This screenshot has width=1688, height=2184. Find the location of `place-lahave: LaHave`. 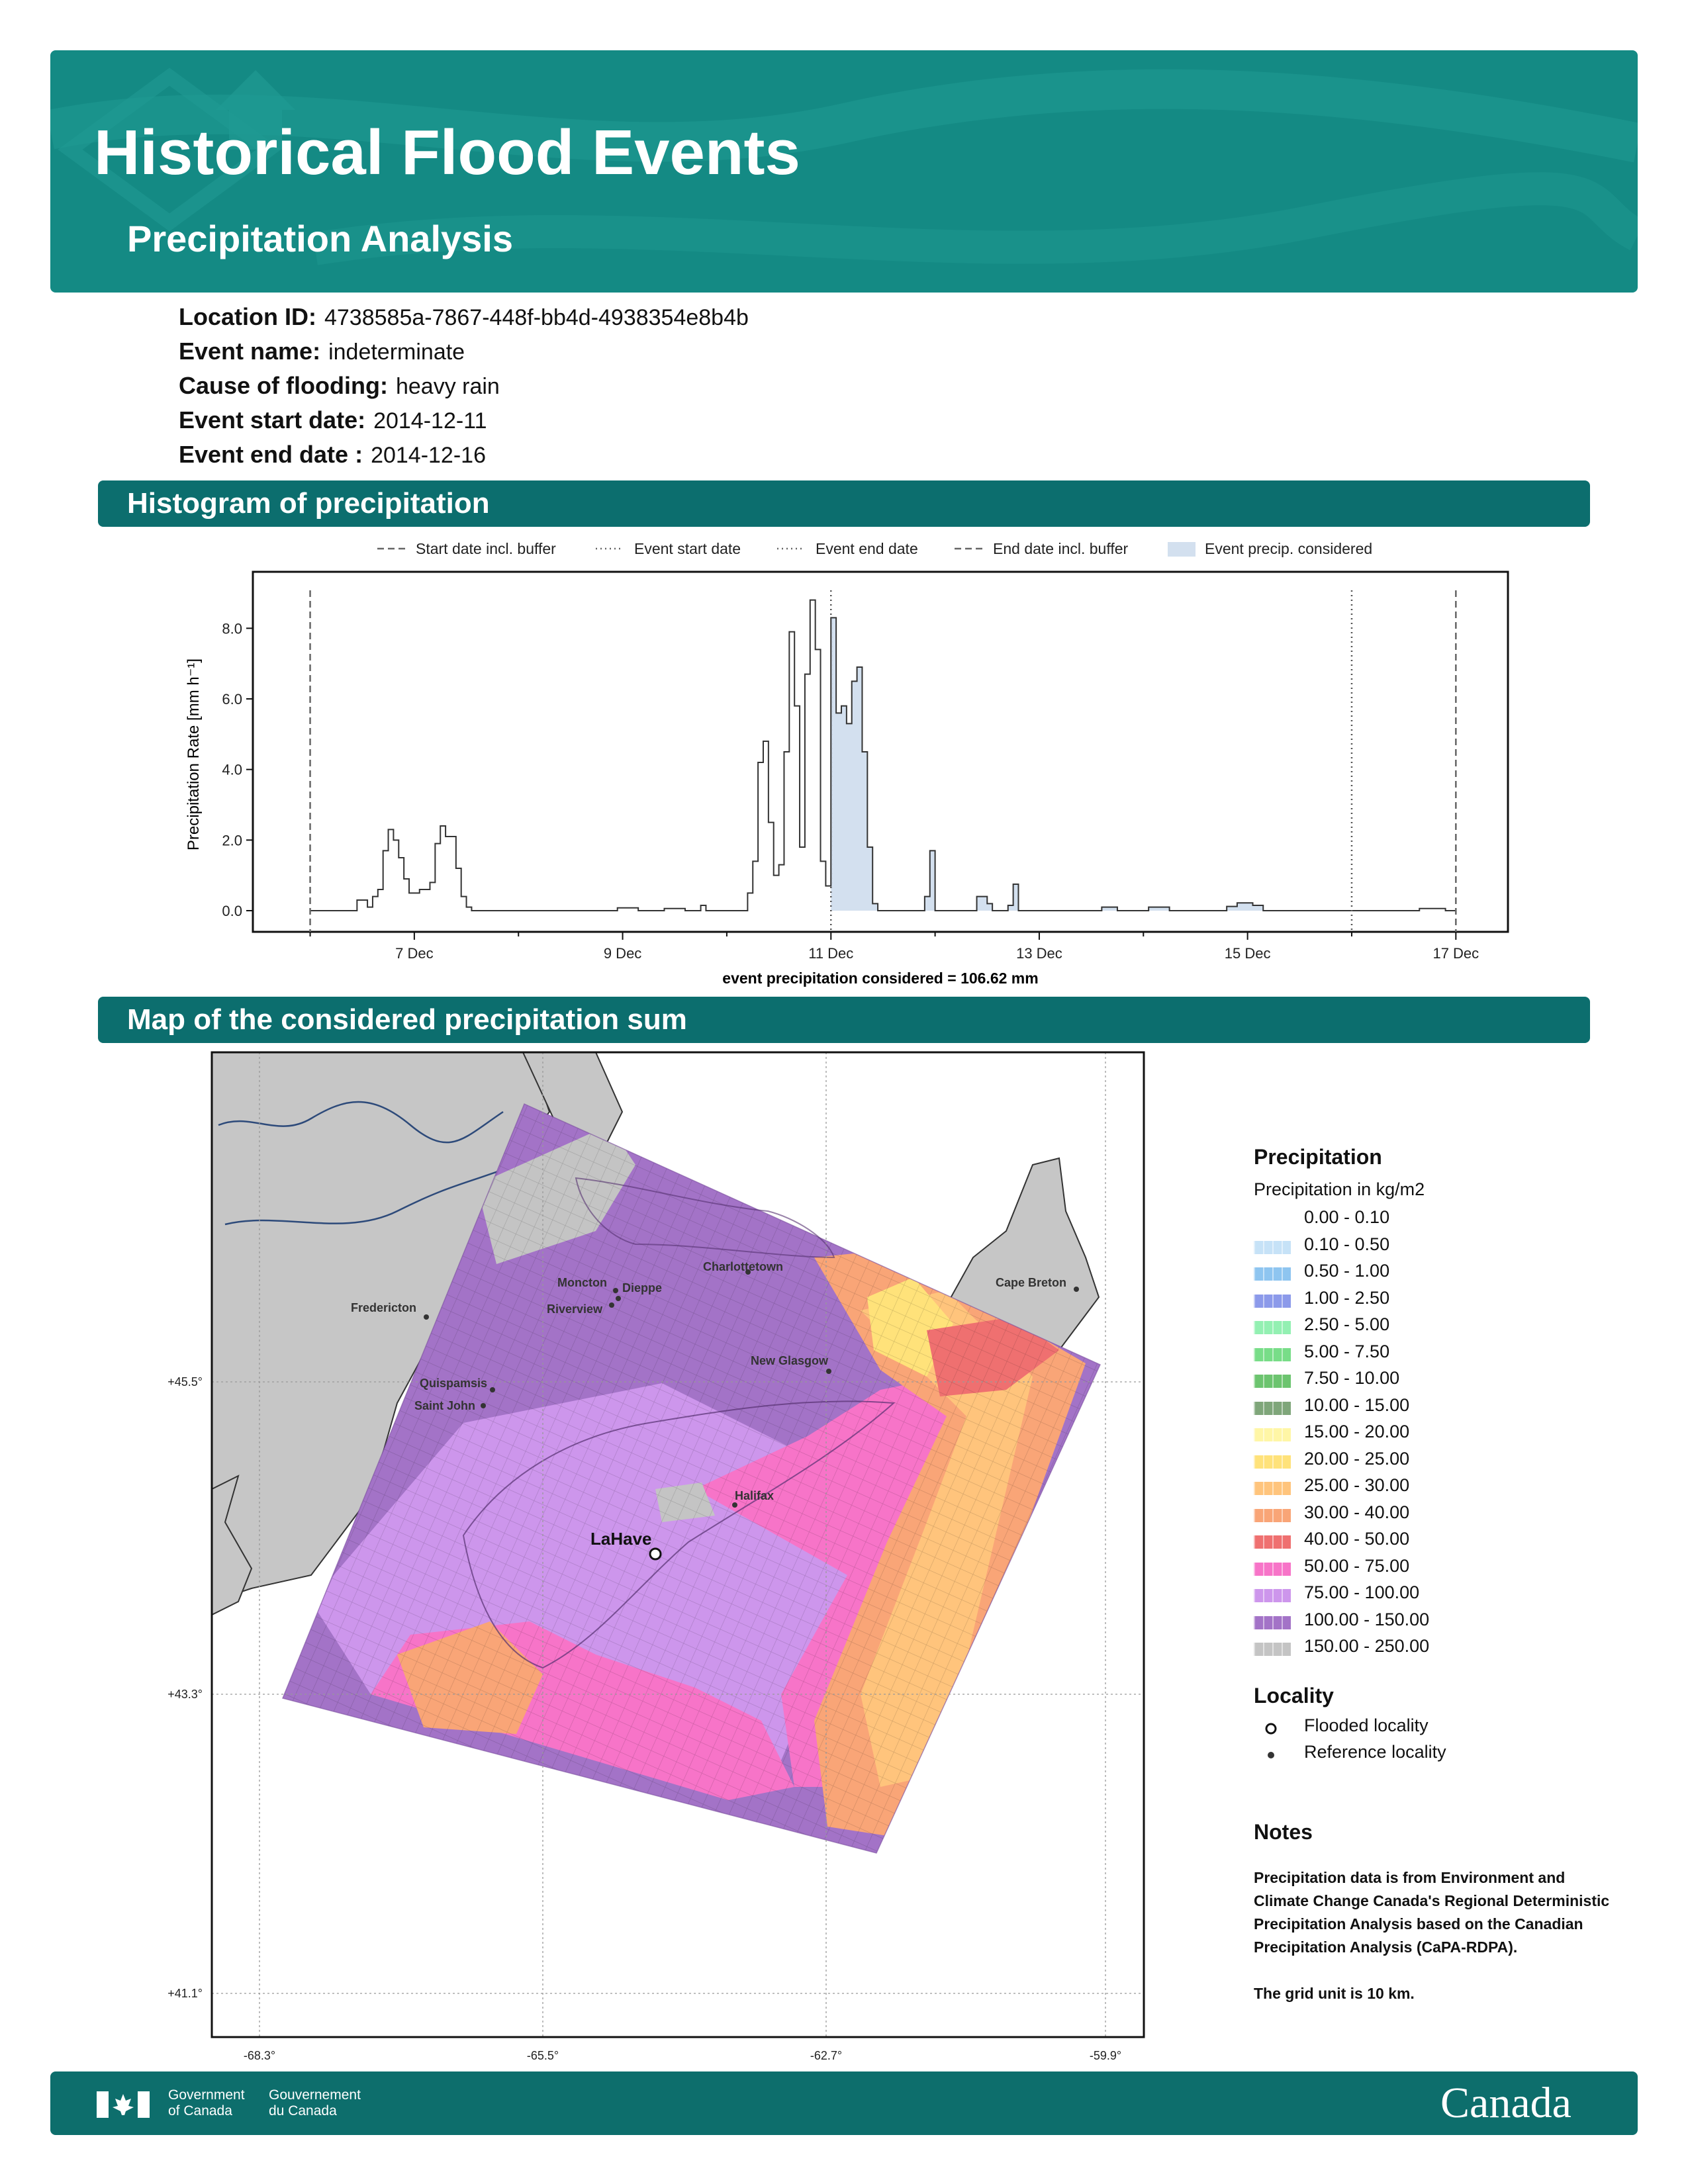

place-lahave: LaHave is located at coordinates (621, 1539).